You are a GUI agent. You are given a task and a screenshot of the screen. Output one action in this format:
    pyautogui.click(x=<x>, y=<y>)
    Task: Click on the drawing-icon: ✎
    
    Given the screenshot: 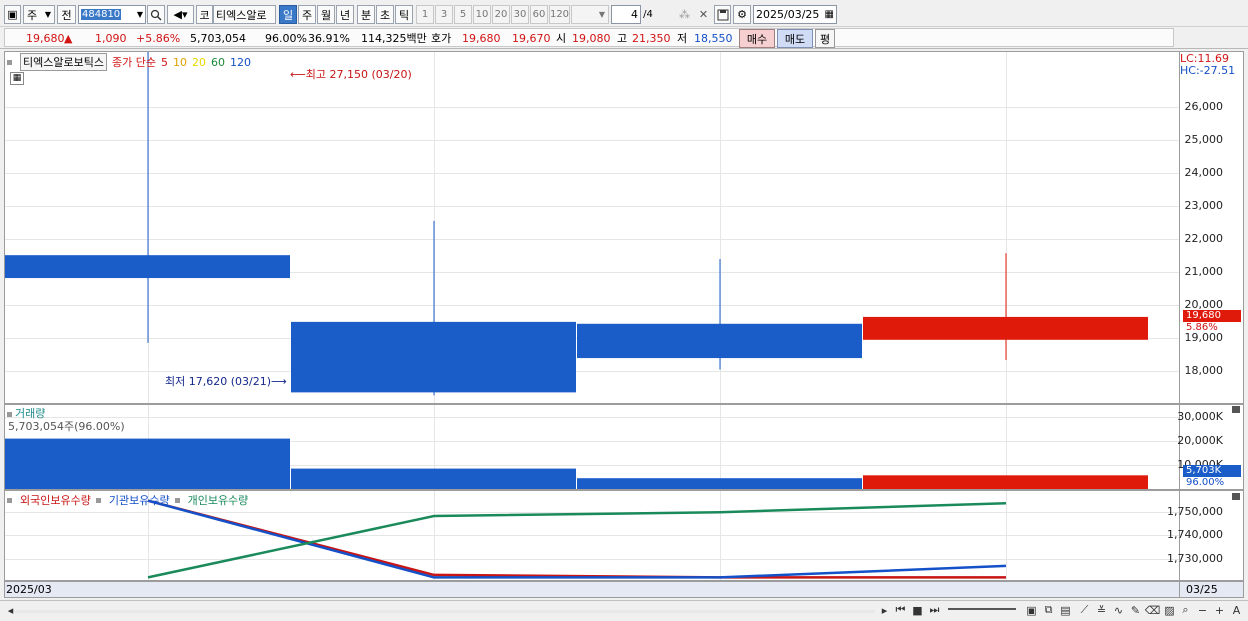 What is the action you would take?
    pyautogui.click(x=1135, y=610)
    